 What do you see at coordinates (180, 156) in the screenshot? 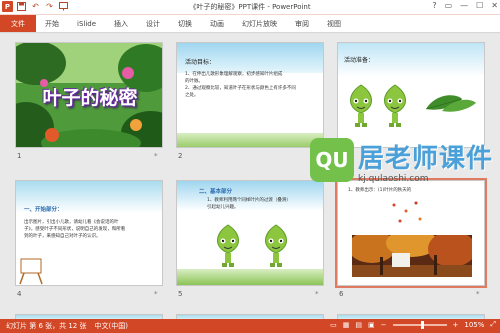
I see `slide-number-2: 2` at bounding box center [180, 156].